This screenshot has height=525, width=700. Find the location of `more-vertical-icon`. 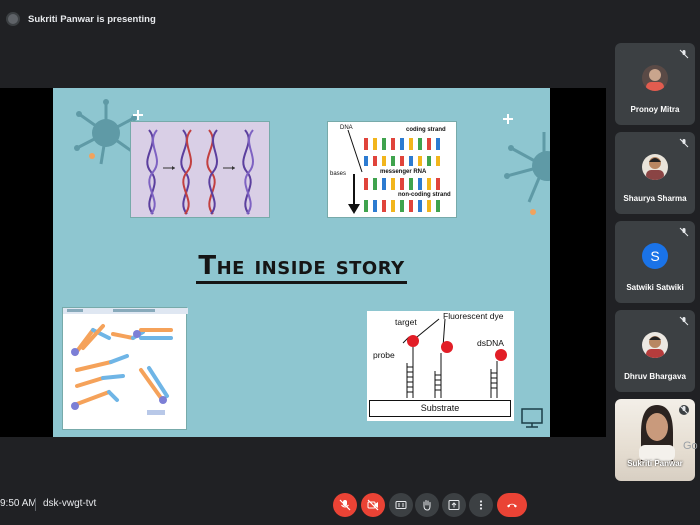

more-vertical-icon is located at coordinates (481, 505).